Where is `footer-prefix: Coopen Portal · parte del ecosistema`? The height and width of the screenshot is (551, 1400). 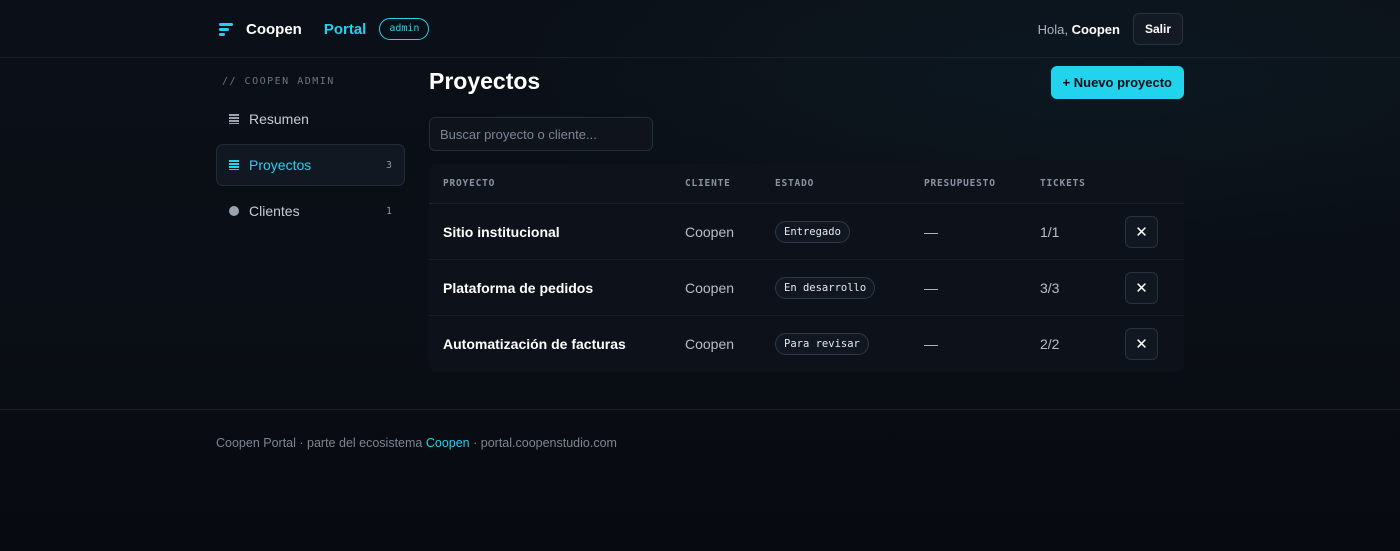
footer-prefix: Coopen Portal · parte del ecosistema is located at coordinates (321, 443).